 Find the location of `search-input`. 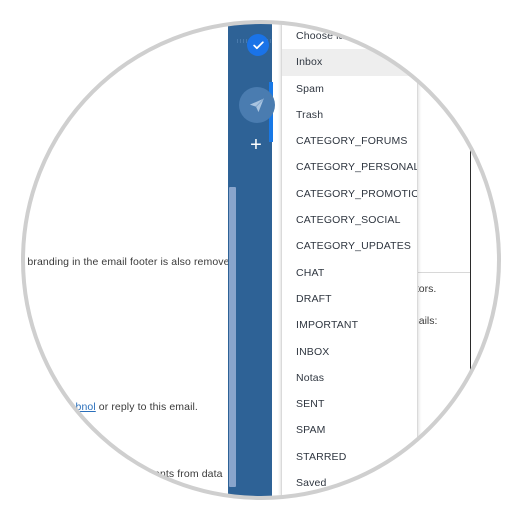

search-input is located at coordinates (348, 8).